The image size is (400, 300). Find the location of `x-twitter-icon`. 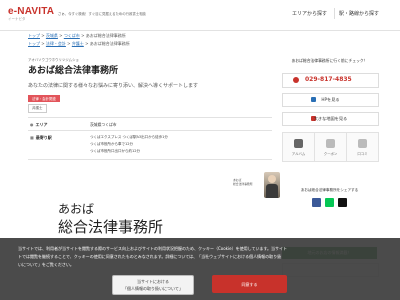

x-twitter-icon is located at coordinates (342, 202).